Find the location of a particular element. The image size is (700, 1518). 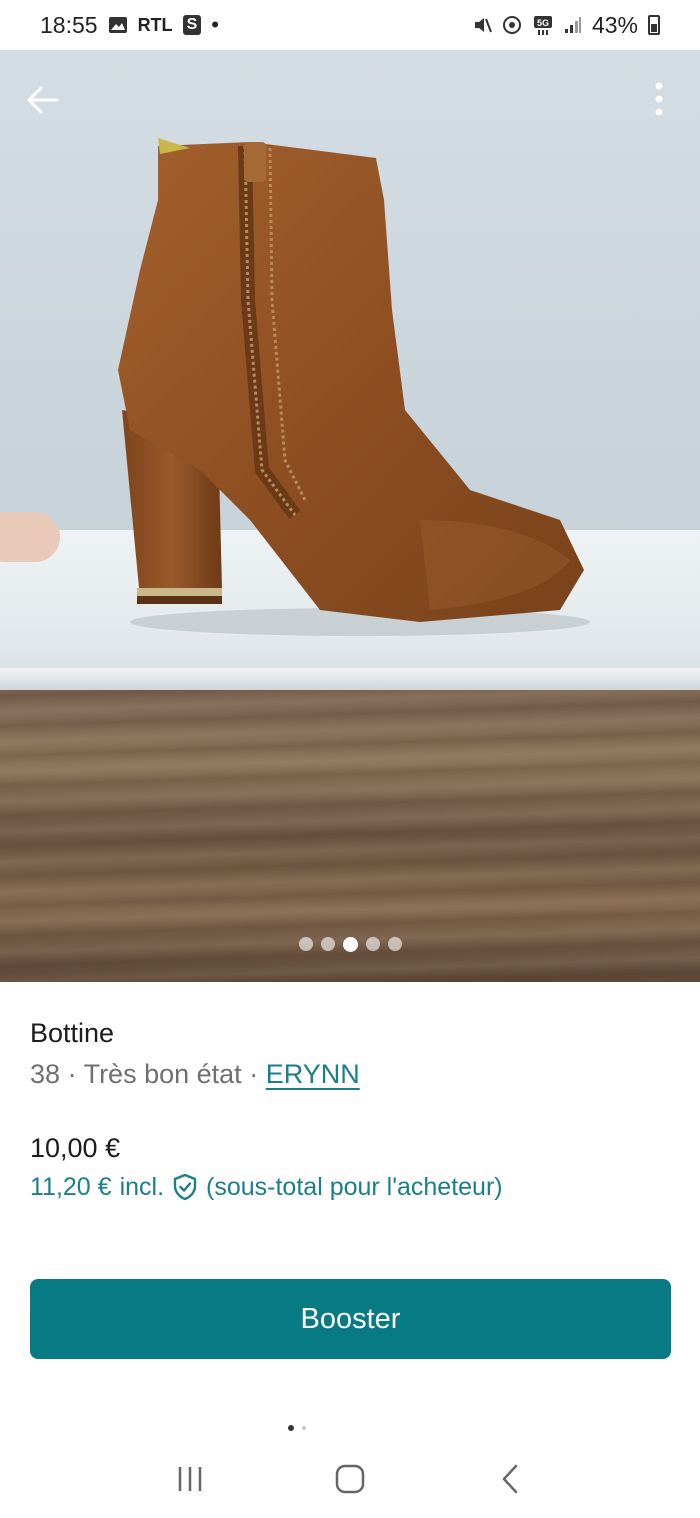

item-meta: 38 · Très bon état · ERYNN is located at coordinates (350, 1074).